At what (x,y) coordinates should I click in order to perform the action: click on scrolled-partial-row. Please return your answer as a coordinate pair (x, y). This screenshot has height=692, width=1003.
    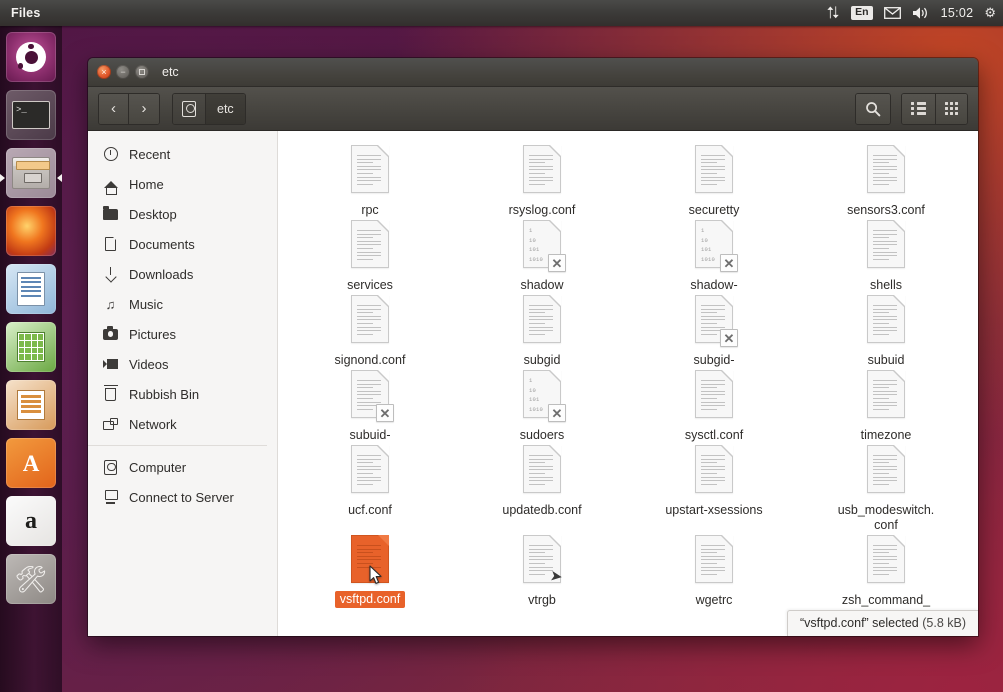
    Looking at the image, I should click on (628, 137).